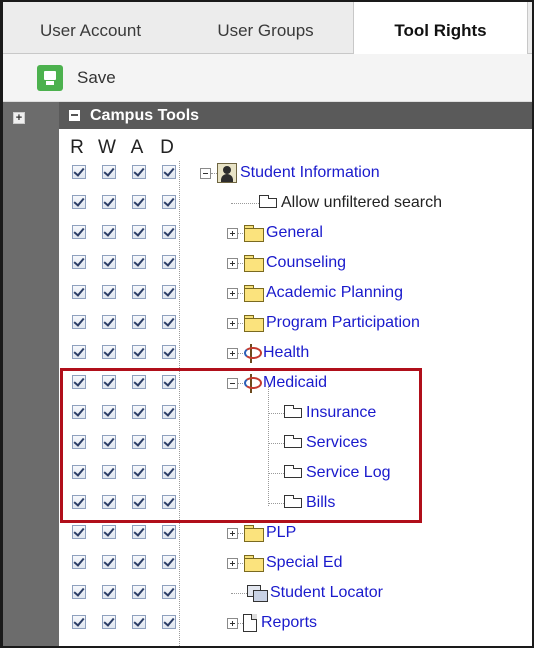  I want to click on tree-label: Medicaid, so click(295, 383).